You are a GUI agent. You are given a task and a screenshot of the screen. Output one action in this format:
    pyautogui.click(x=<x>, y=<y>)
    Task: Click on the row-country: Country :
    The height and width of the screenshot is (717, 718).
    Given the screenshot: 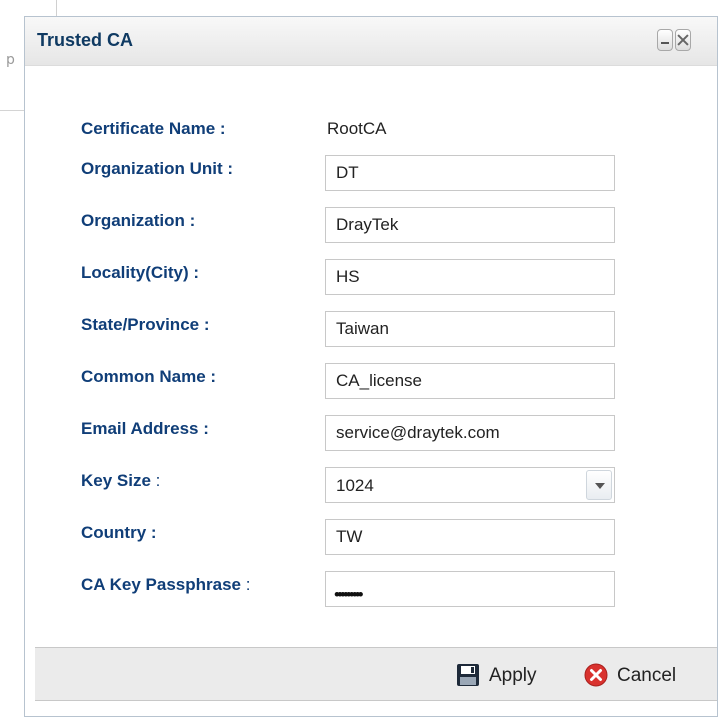 What is the action you would take?
    pyautogui.click(x=381, y=537)
    